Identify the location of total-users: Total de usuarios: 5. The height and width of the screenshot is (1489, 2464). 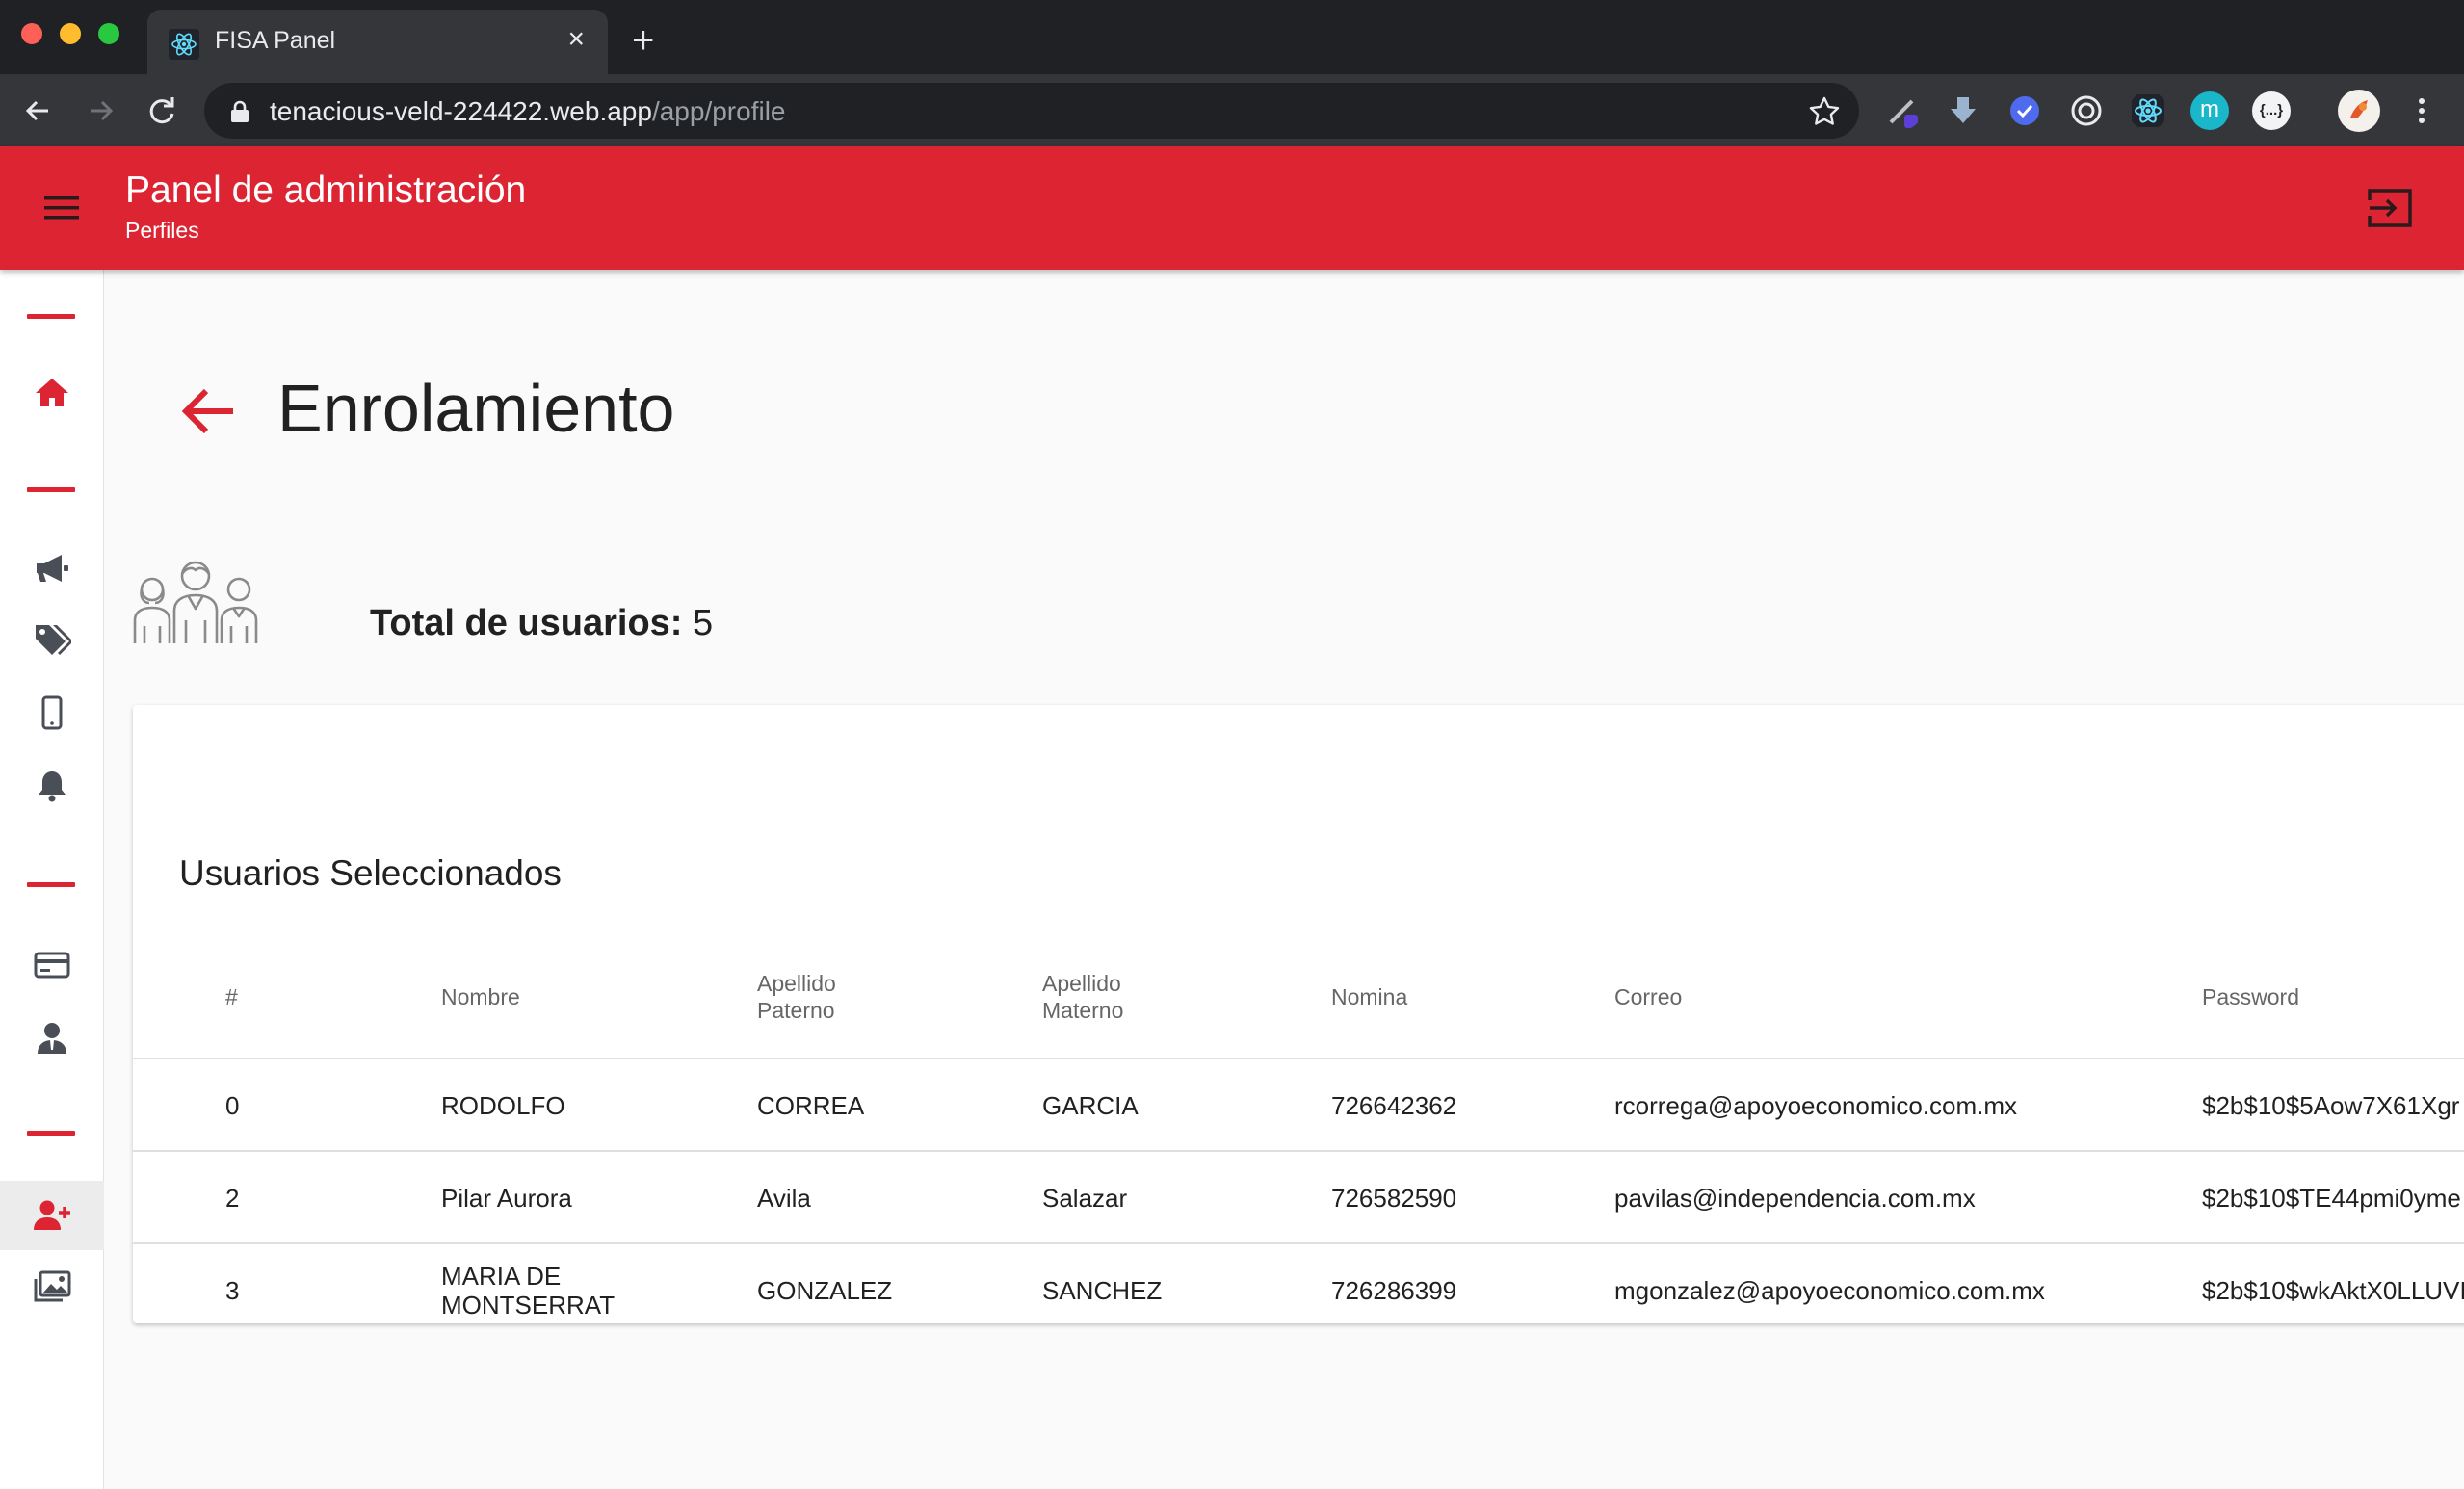
(541, 623).